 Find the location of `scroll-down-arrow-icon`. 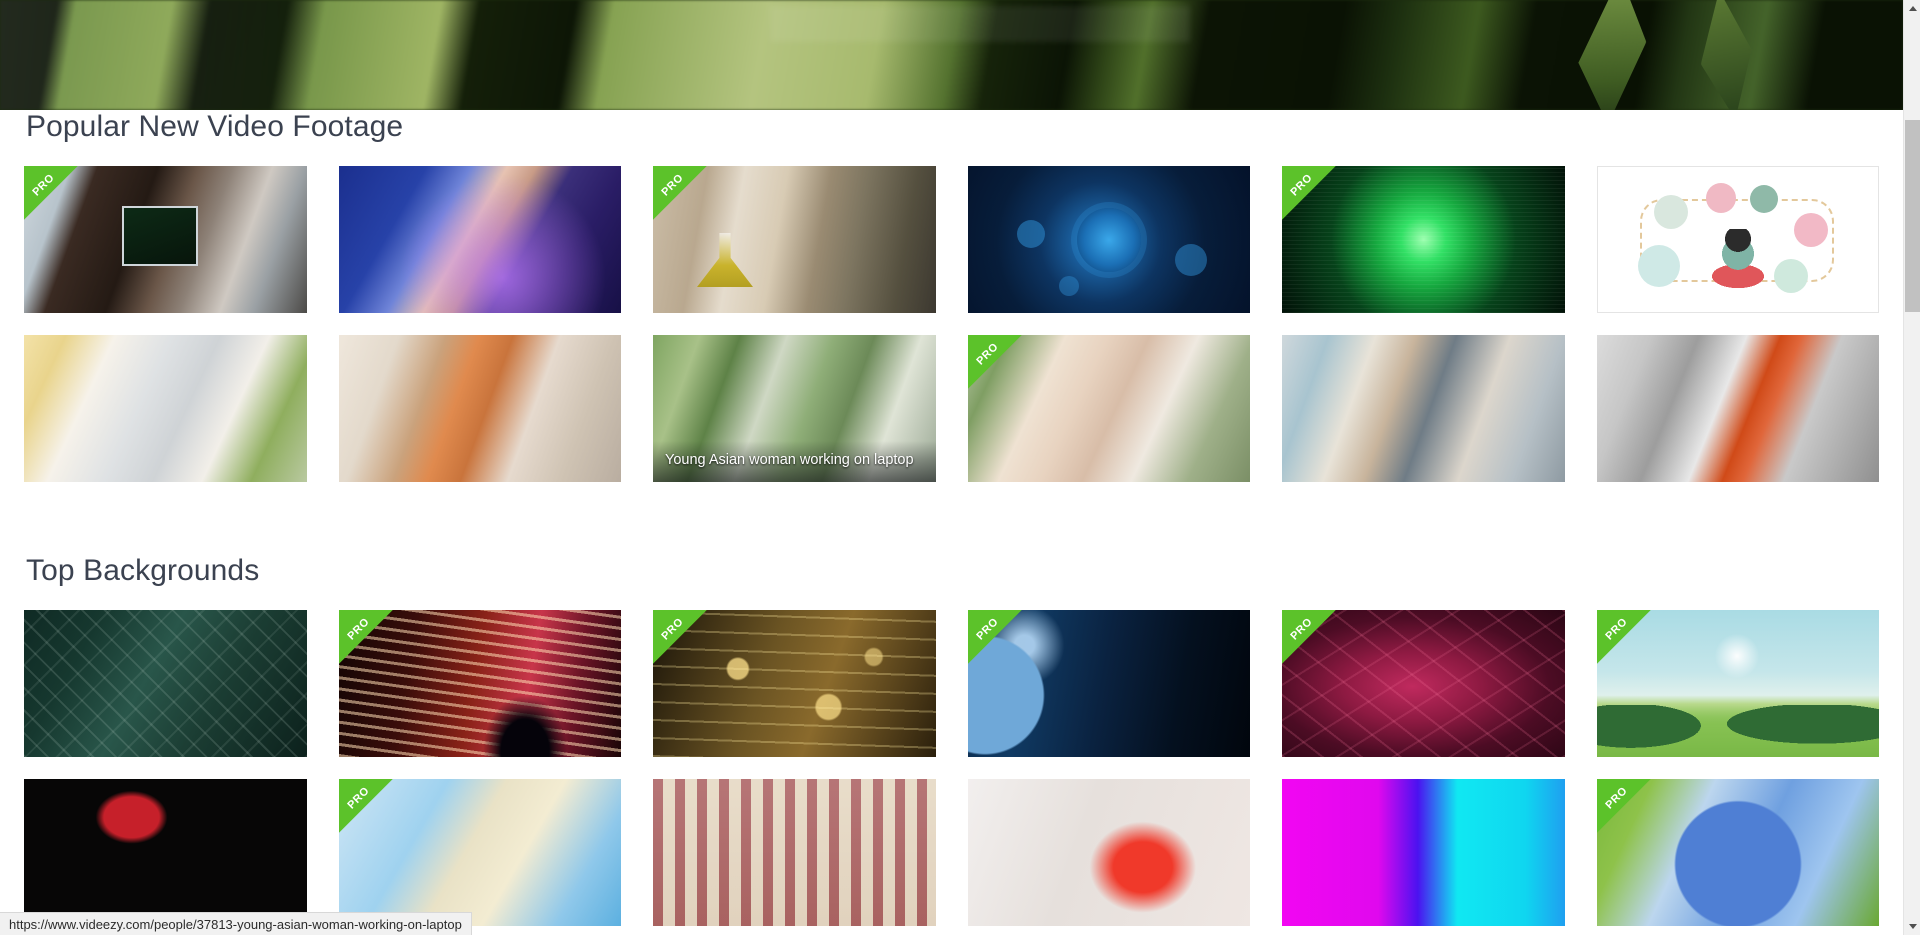

scroll-down-arrow-icon is located at coordinates (1912, 926).